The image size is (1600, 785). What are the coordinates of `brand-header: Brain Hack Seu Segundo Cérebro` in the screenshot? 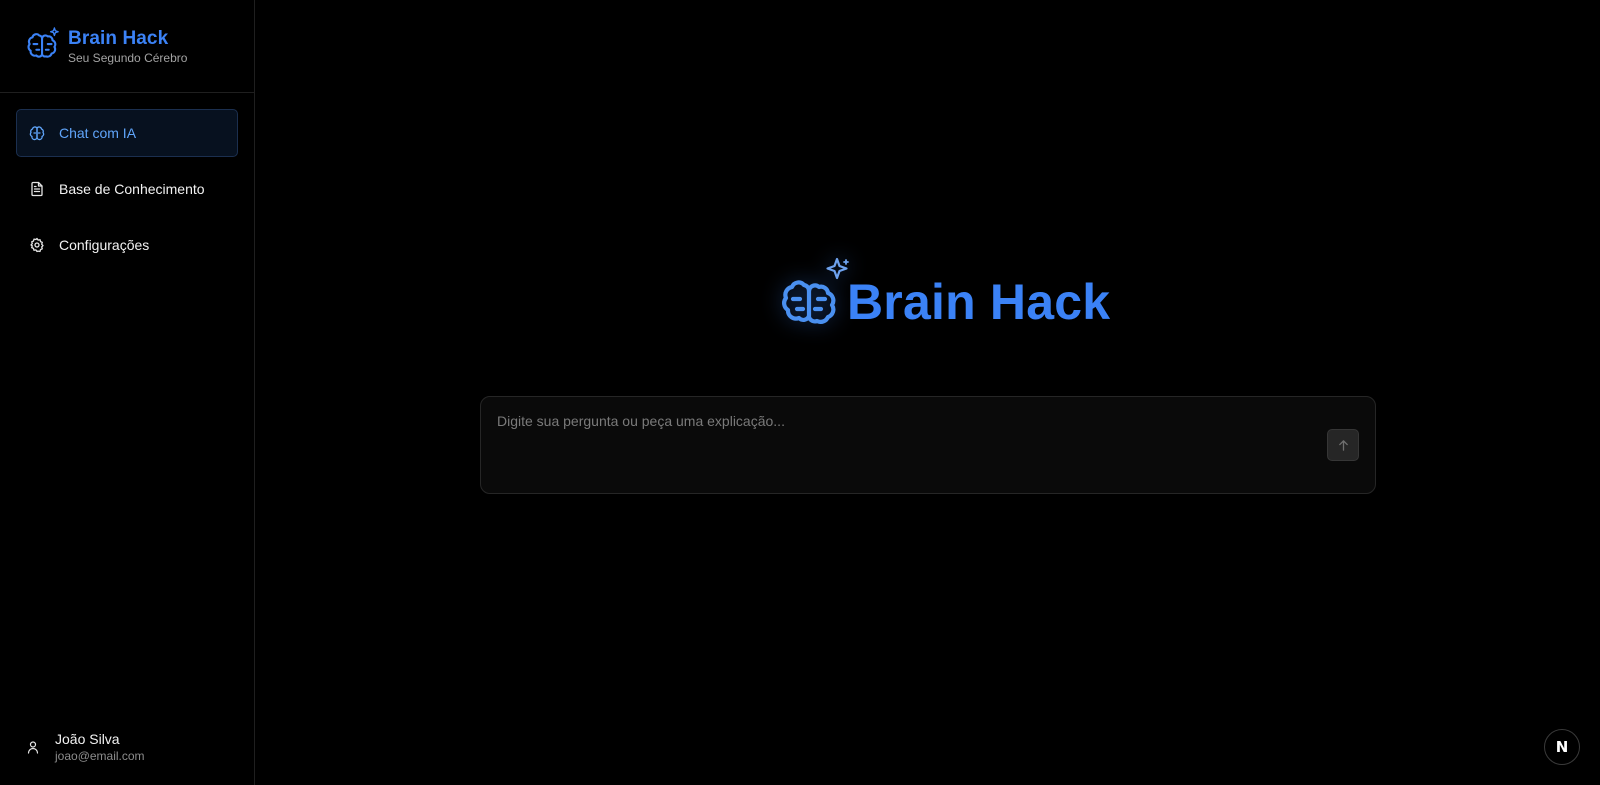 It's located at (127, 46).